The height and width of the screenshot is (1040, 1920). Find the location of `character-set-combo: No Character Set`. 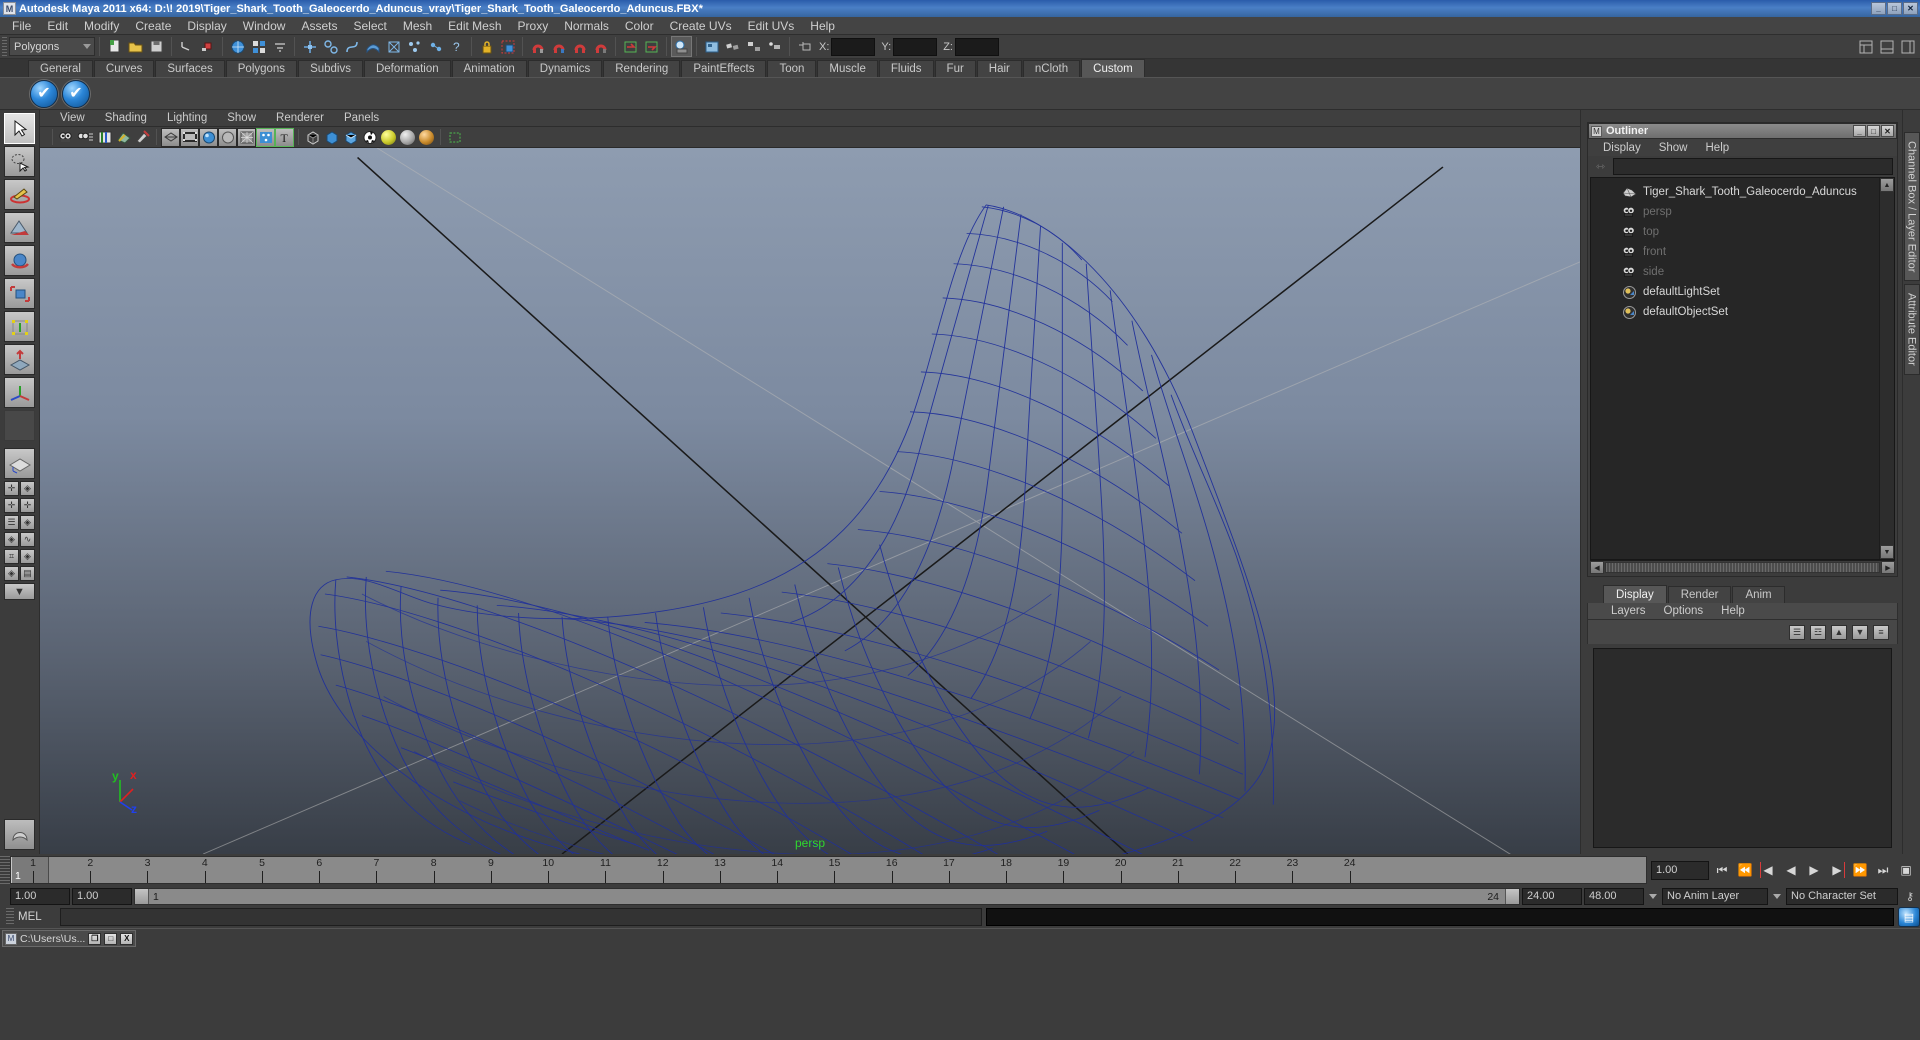

character-set-combo: No Character Set is located at coordinates (1842, 896).